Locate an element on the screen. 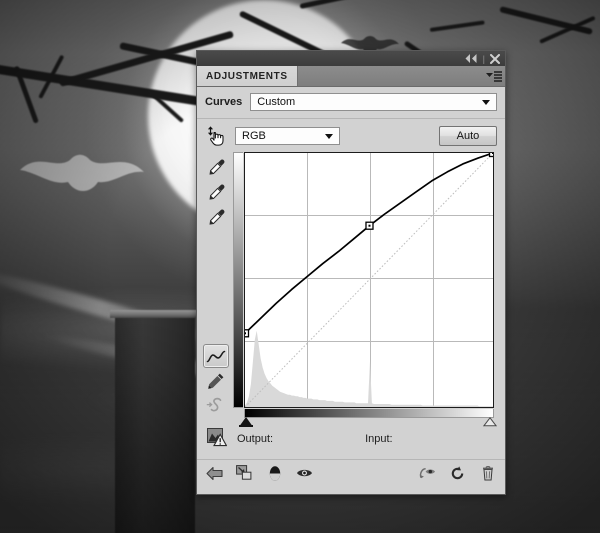  input-label: Input: is located at coordinates (379, 439).